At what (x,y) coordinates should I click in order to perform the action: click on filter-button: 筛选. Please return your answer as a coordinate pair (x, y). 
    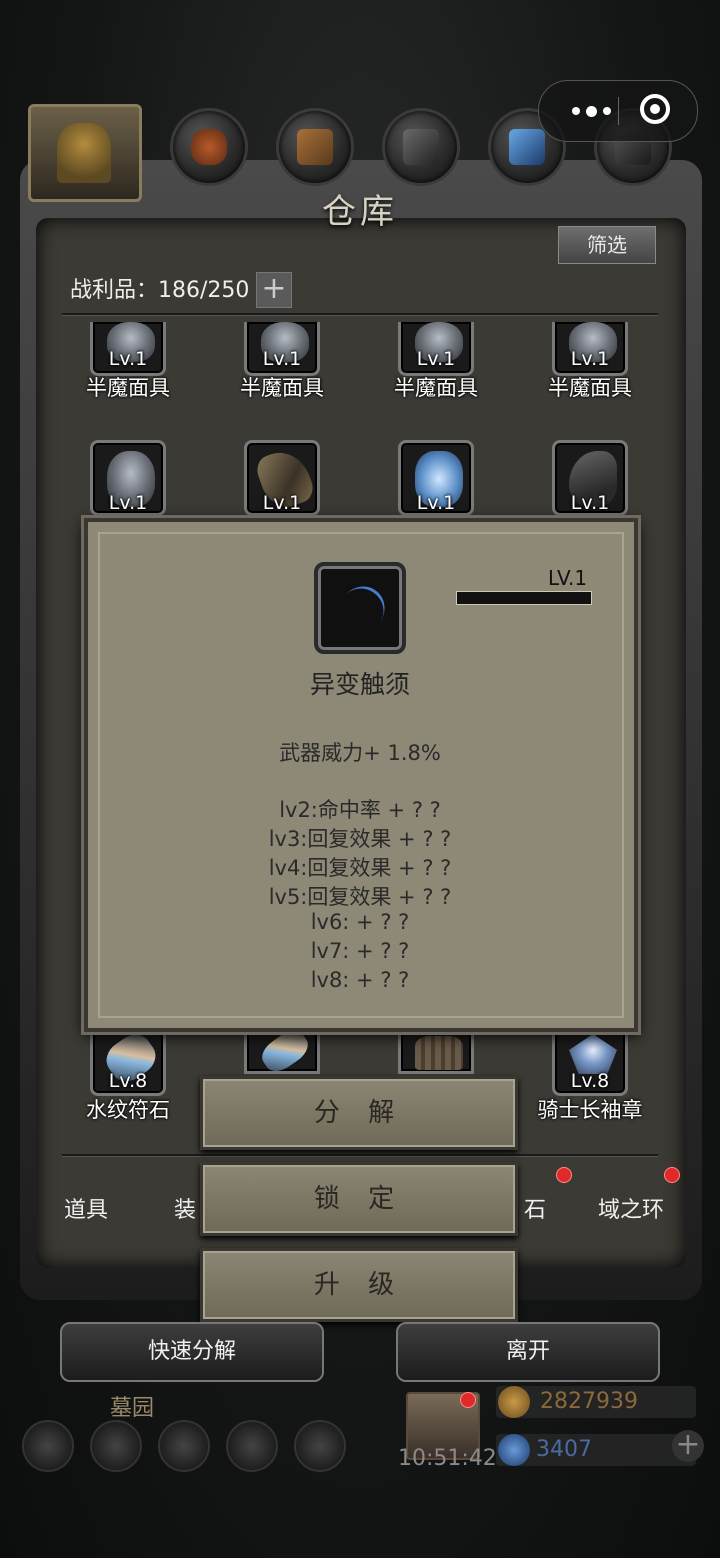
    Looking at the image, I should click on (607, 245).